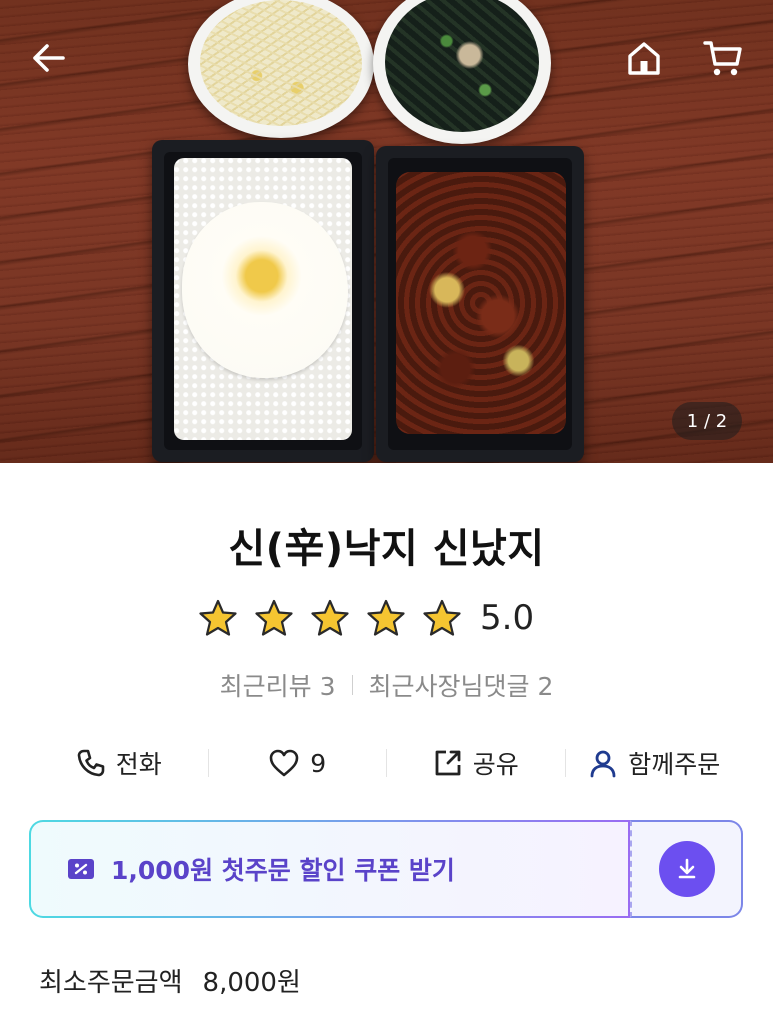  I want to click on owner-replies-link: 최근사장님댓글 2, so click(461, 685).